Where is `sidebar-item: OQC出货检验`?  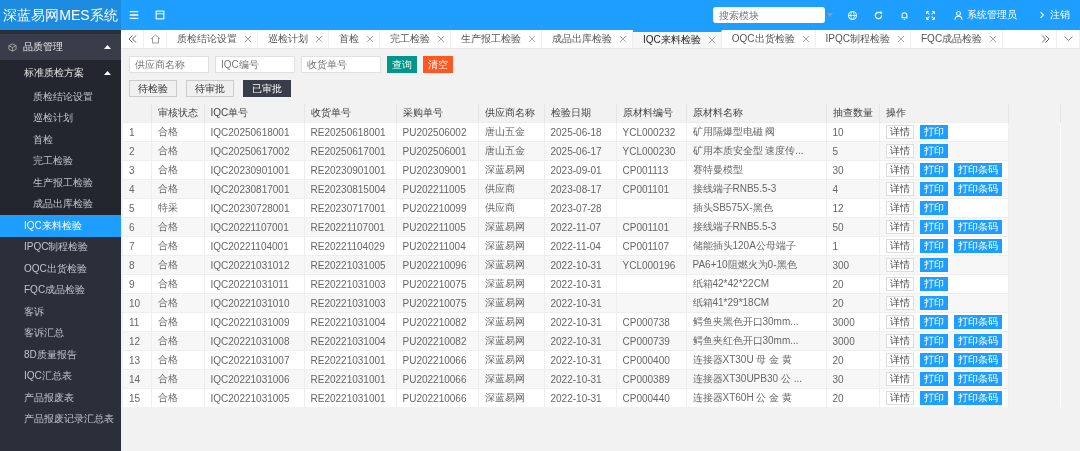
sidebar-item: OQC出货检验 is located at coordinates (60, 269).